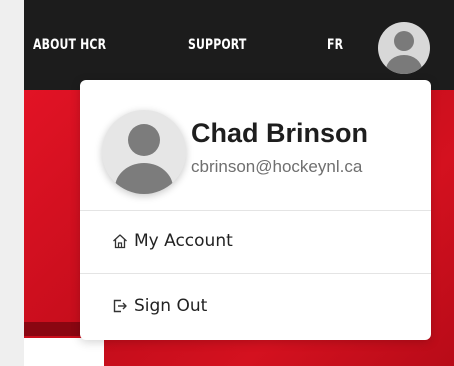  What do you see at coordinates (217, 45) in the screenshot?
I see `nav-link-support: SUPPORT` at bounding box center [217, 45].